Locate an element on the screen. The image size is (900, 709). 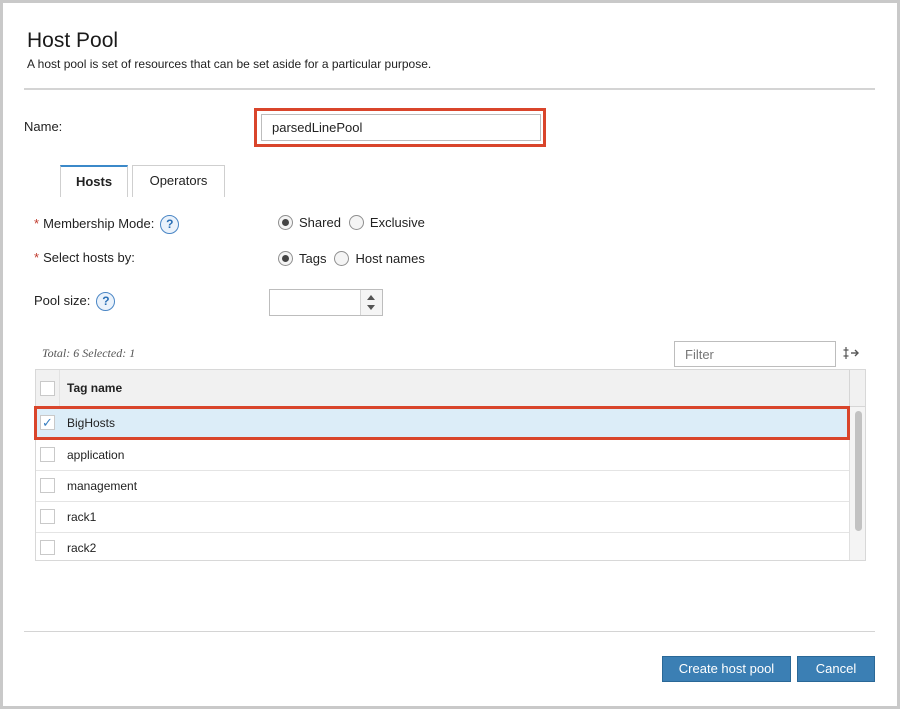
radio-tags-label: Tags is located at coordinates (312, 258).